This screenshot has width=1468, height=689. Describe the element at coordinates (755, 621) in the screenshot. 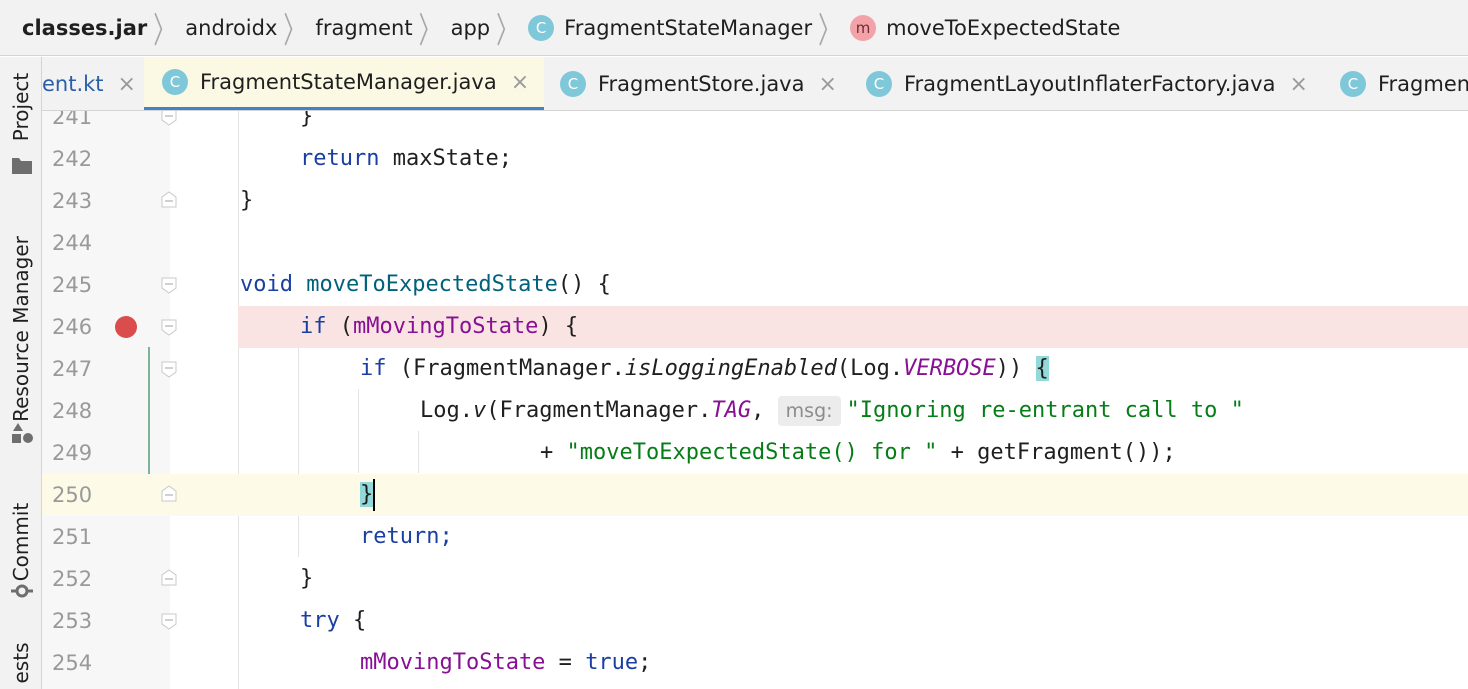

I see `code-line-253: 253 try {` at that location.